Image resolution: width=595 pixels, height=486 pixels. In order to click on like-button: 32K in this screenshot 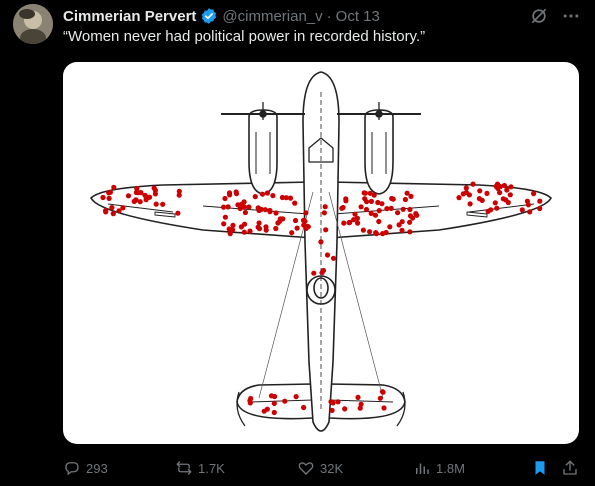, I will do `click(320, 468)`.